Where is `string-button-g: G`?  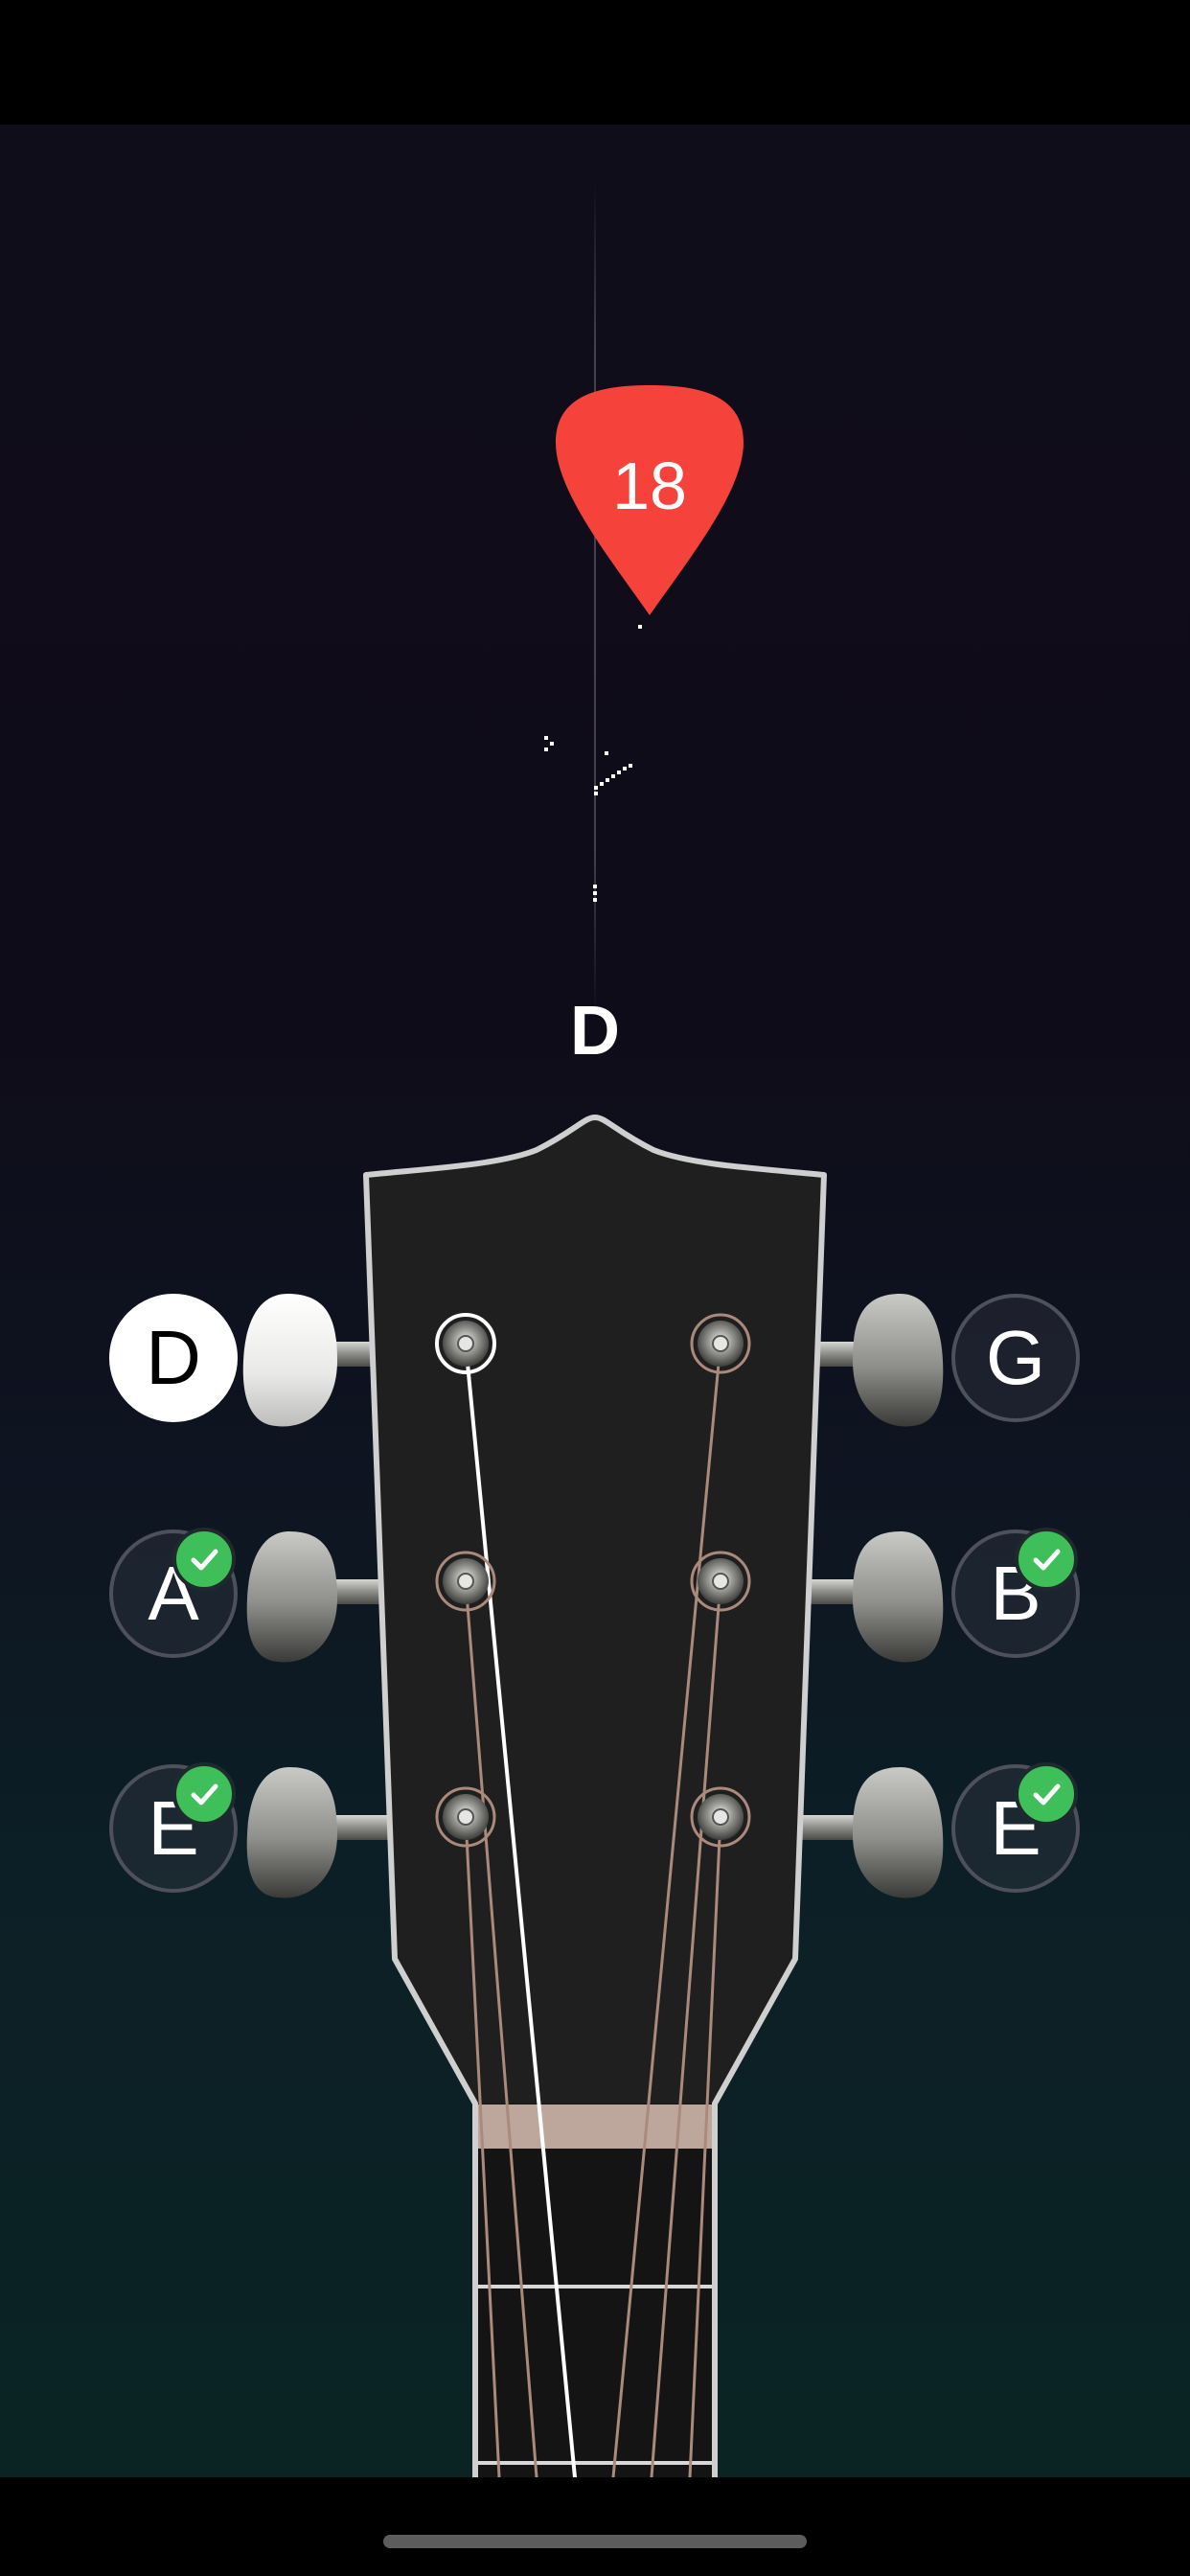
string-button-g: G is located at coordinates (1015, 1358).